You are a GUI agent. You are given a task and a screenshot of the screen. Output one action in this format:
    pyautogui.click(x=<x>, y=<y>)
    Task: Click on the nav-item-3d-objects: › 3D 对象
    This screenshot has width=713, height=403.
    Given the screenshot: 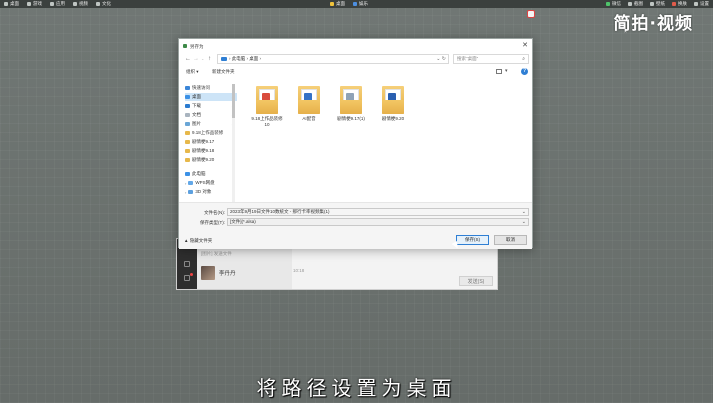 What is the action you would take?
    pyautogui.click(x=211, y=192)
    